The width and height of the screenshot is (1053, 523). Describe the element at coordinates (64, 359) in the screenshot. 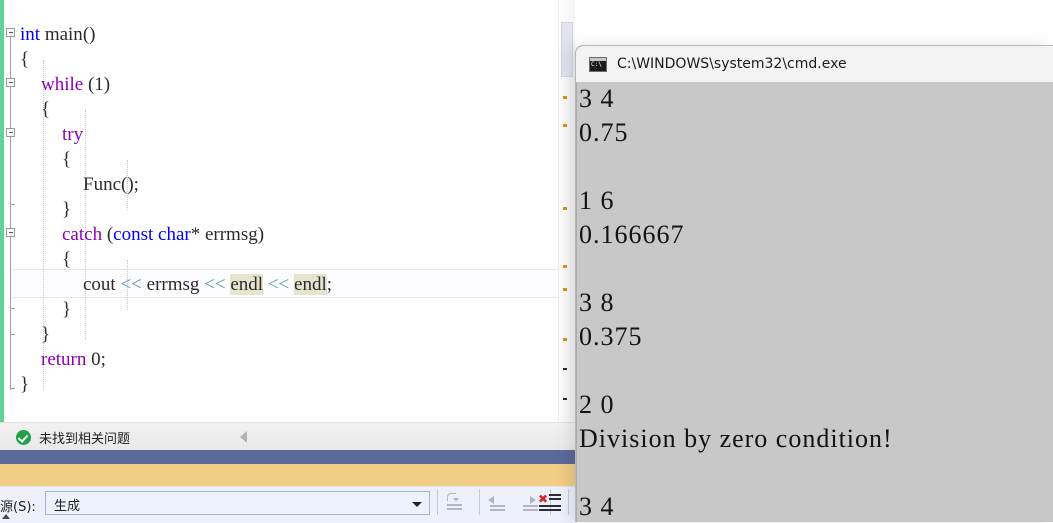

I see `code-token: return` at that location.